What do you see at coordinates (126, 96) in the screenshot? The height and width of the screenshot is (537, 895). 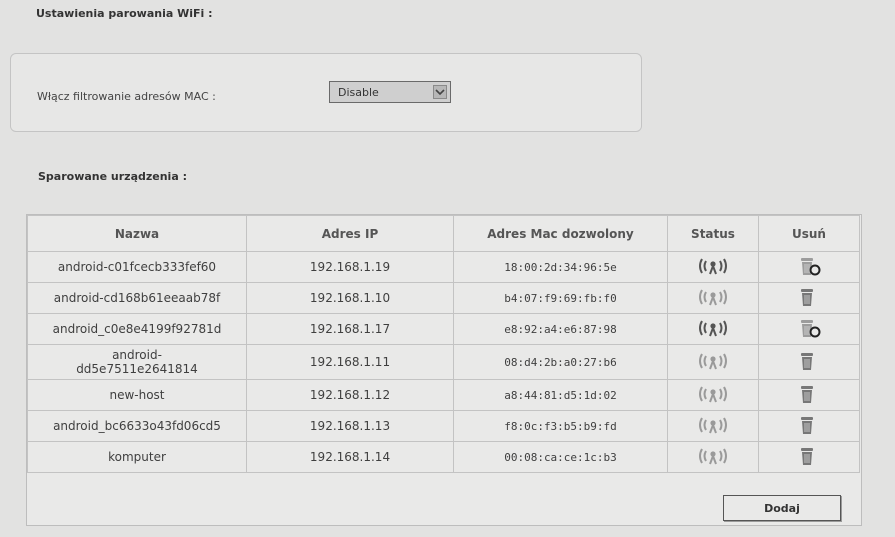 I see `mac-filter-label: Włącz filtrowanie adresów MAC :` at bounding box center [126, 96].